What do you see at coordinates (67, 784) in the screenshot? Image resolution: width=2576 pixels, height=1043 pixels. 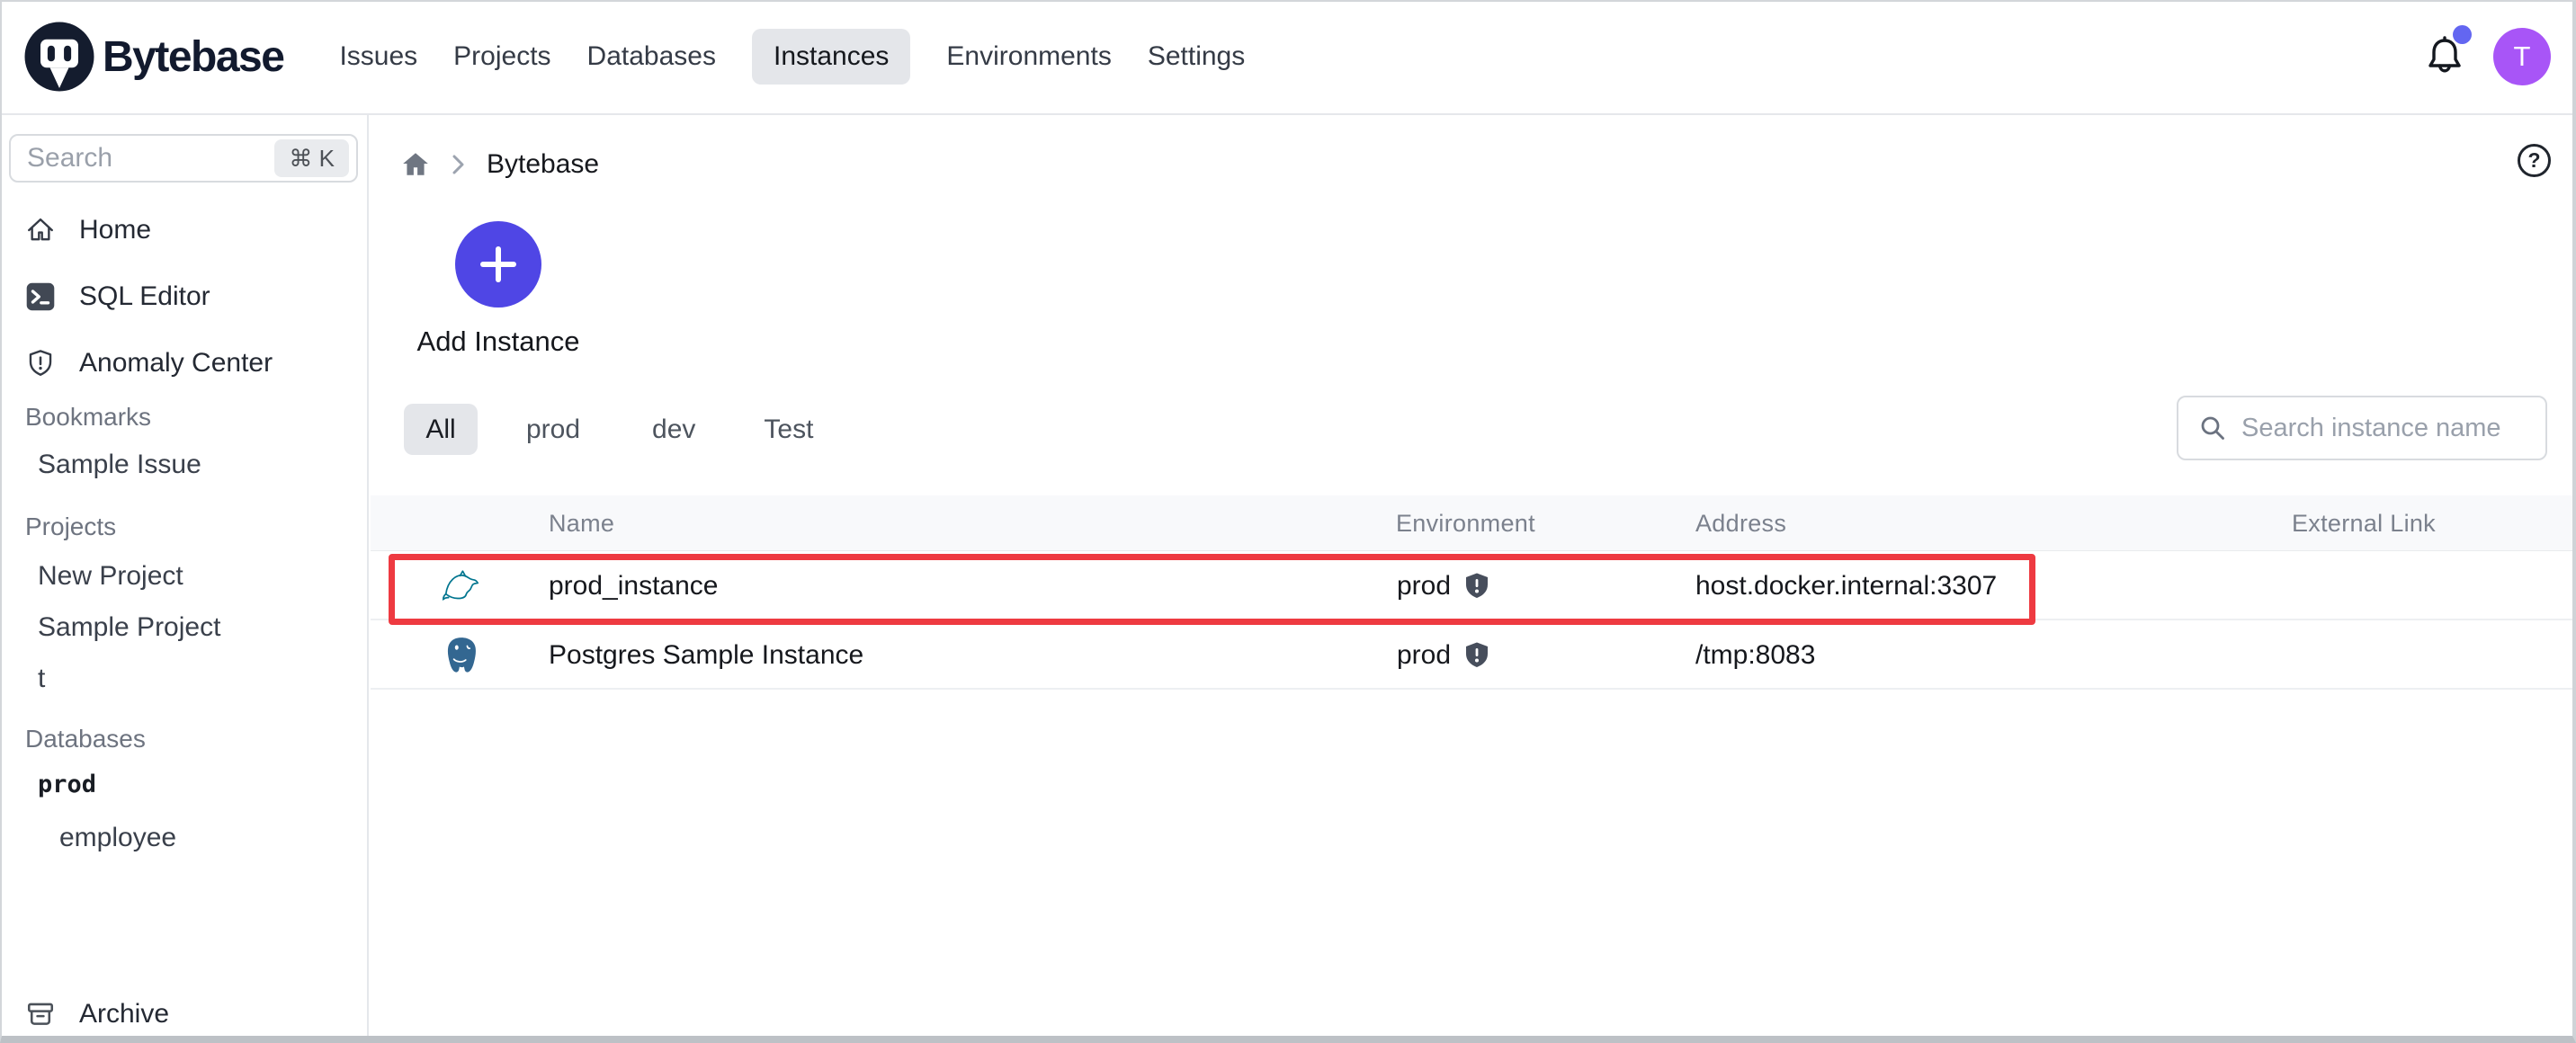 I see `sidebar-database-prod: prod` at bounding box center [67, 784].